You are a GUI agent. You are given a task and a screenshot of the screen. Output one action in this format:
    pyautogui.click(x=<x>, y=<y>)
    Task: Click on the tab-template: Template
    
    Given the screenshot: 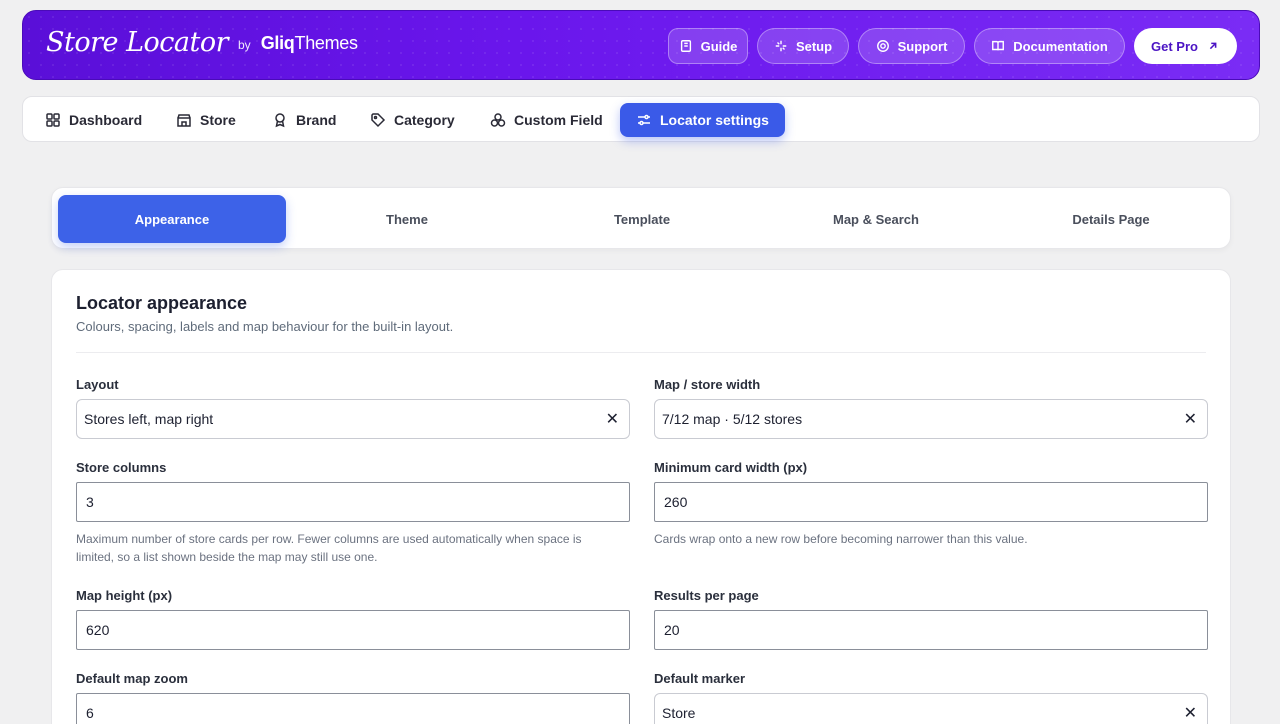 What is the action you would take?
    pyautogui.click(x=642, y=219)
    